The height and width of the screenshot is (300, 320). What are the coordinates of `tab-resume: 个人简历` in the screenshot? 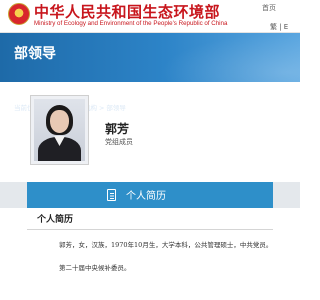 It's located at (150, 195).